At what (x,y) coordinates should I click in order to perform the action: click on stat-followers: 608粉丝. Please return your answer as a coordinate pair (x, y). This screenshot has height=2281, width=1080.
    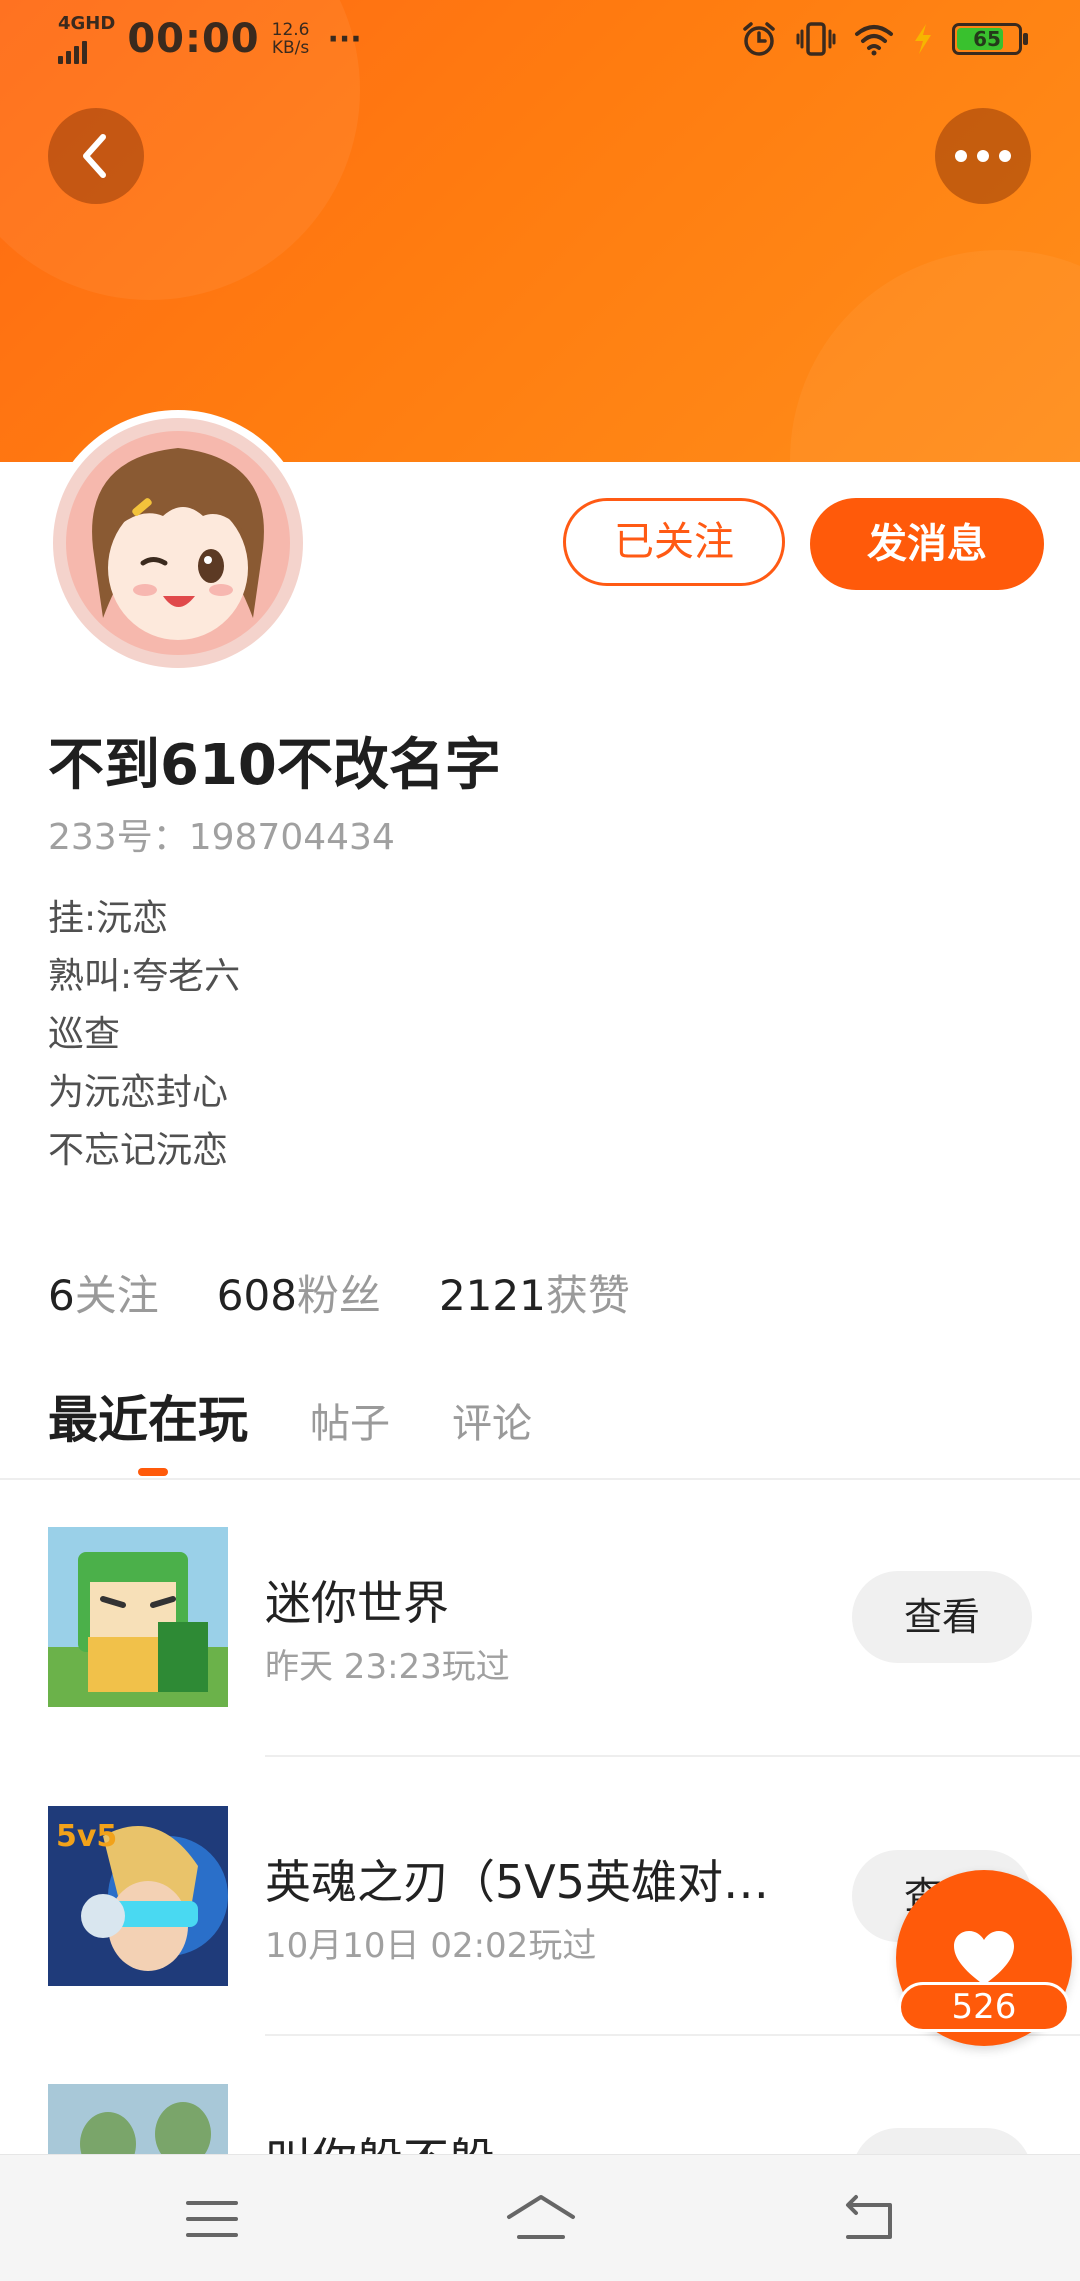
    Looking at the image, I should click on (299, 1292).